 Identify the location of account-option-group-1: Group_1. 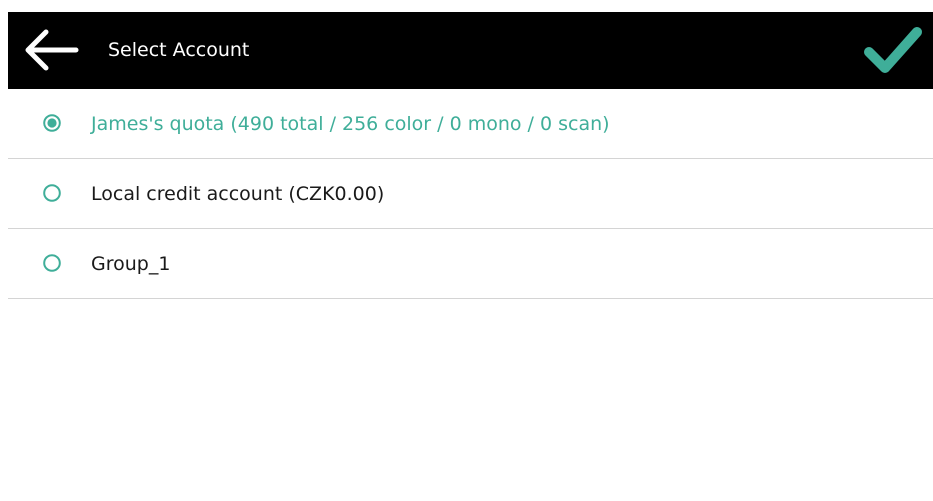
(470, 264).